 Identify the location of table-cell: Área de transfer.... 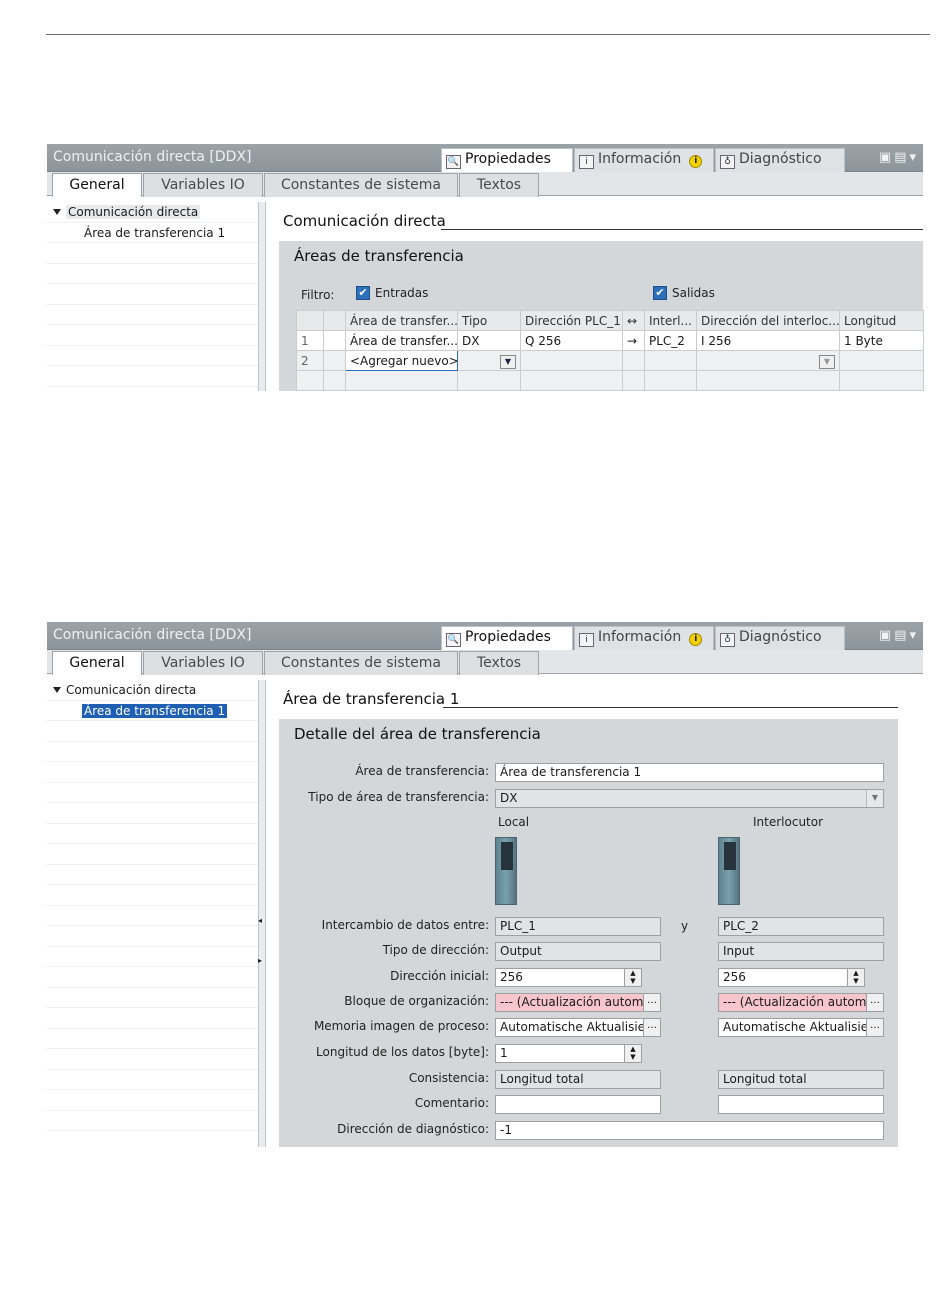
(401, 340).